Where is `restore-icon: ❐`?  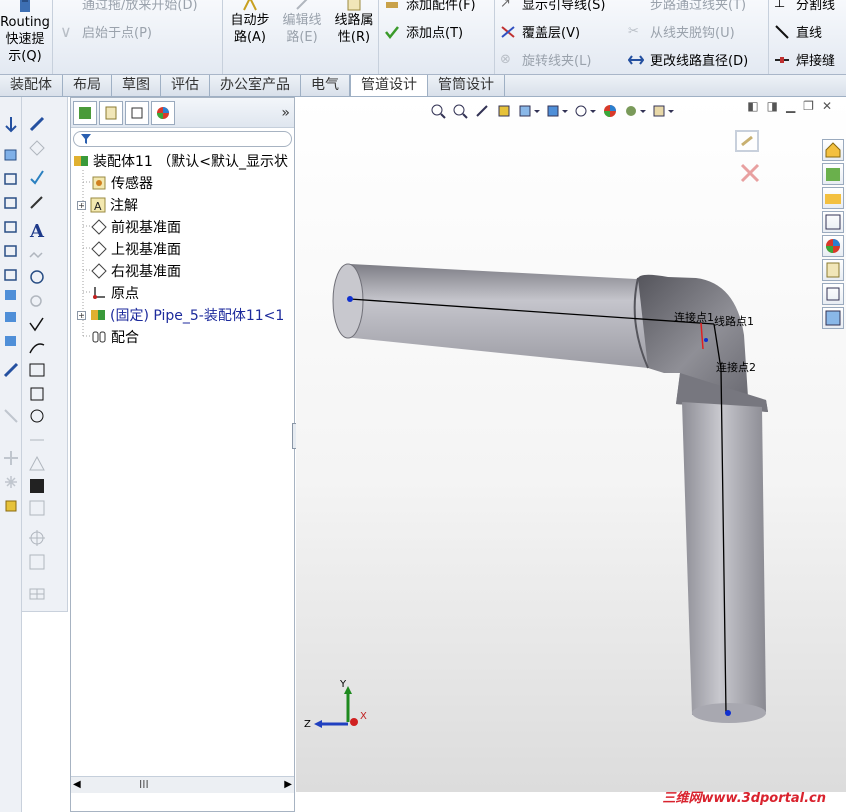 restore-icon: ❐ is located at coordinates (808, 106).